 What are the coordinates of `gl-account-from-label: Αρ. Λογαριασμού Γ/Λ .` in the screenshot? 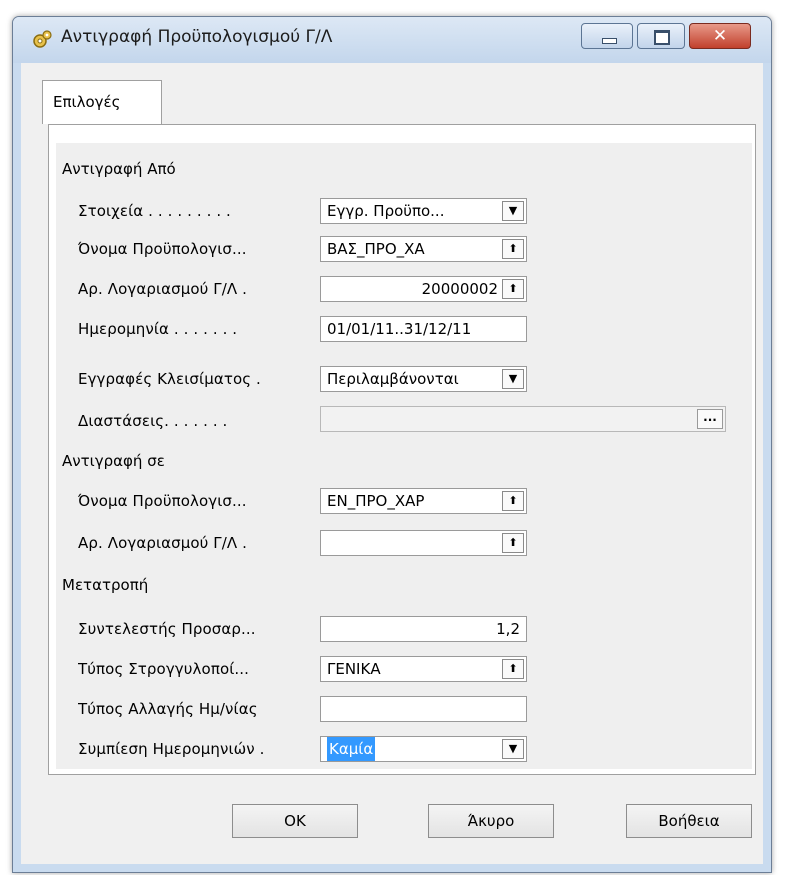 It's located at (162, 289).